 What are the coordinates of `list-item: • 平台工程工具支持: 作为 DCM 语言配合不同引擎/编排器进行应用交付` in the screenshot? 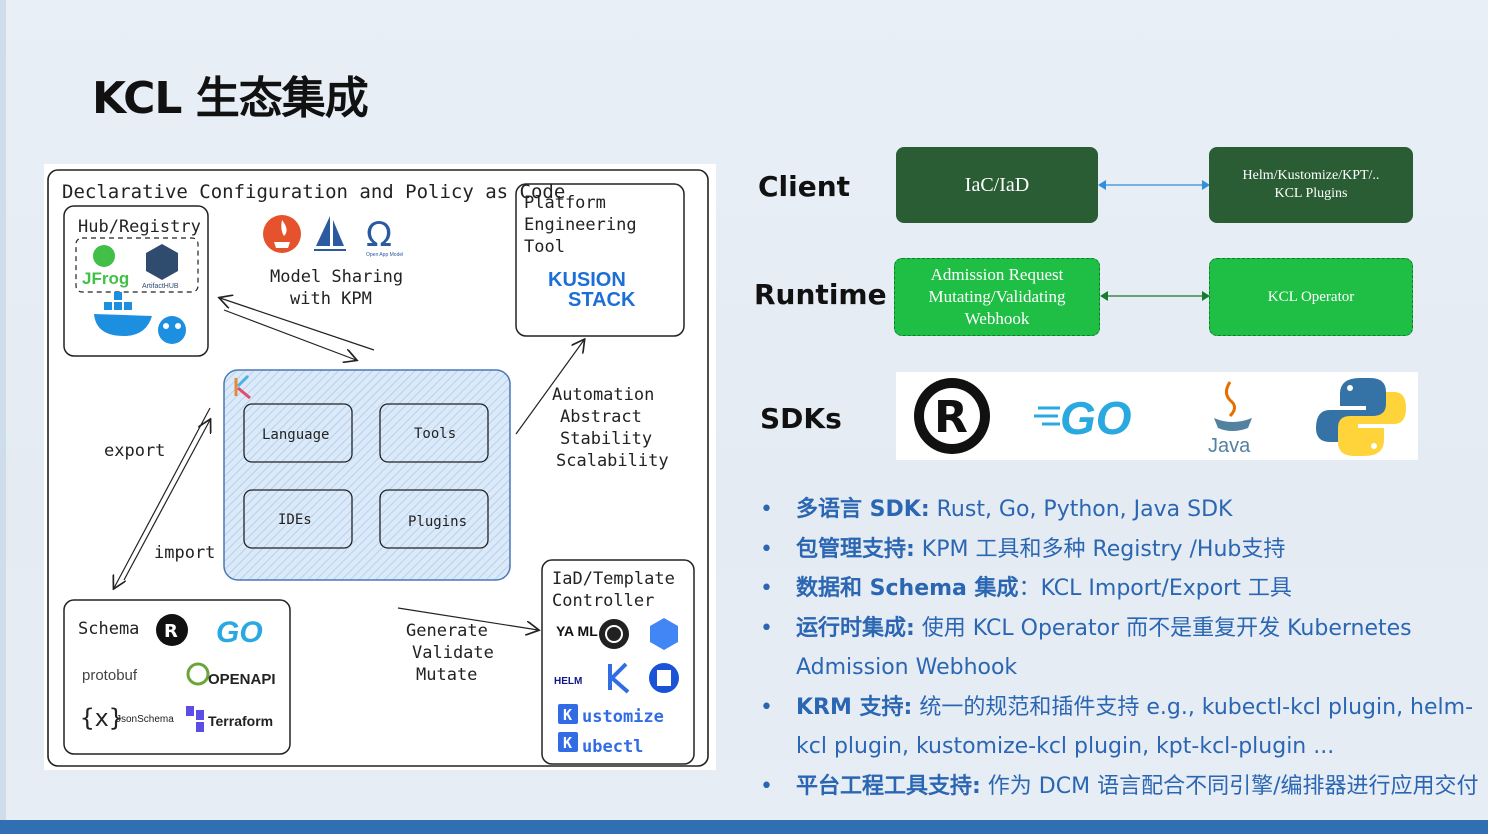 It's located at (1120, 787).